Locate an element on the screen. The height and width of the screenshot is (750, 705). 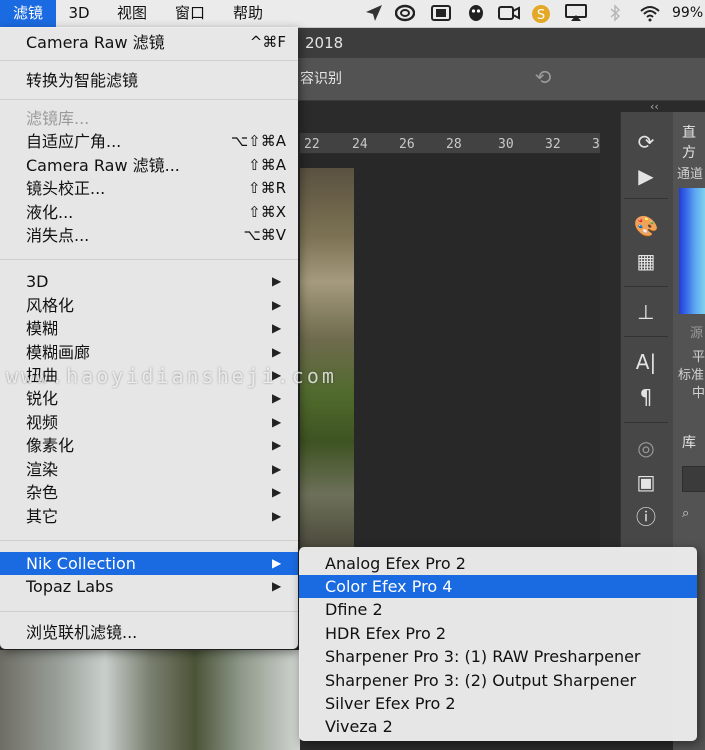
menu-window: 窗口 is located at coordinates (190, 13).